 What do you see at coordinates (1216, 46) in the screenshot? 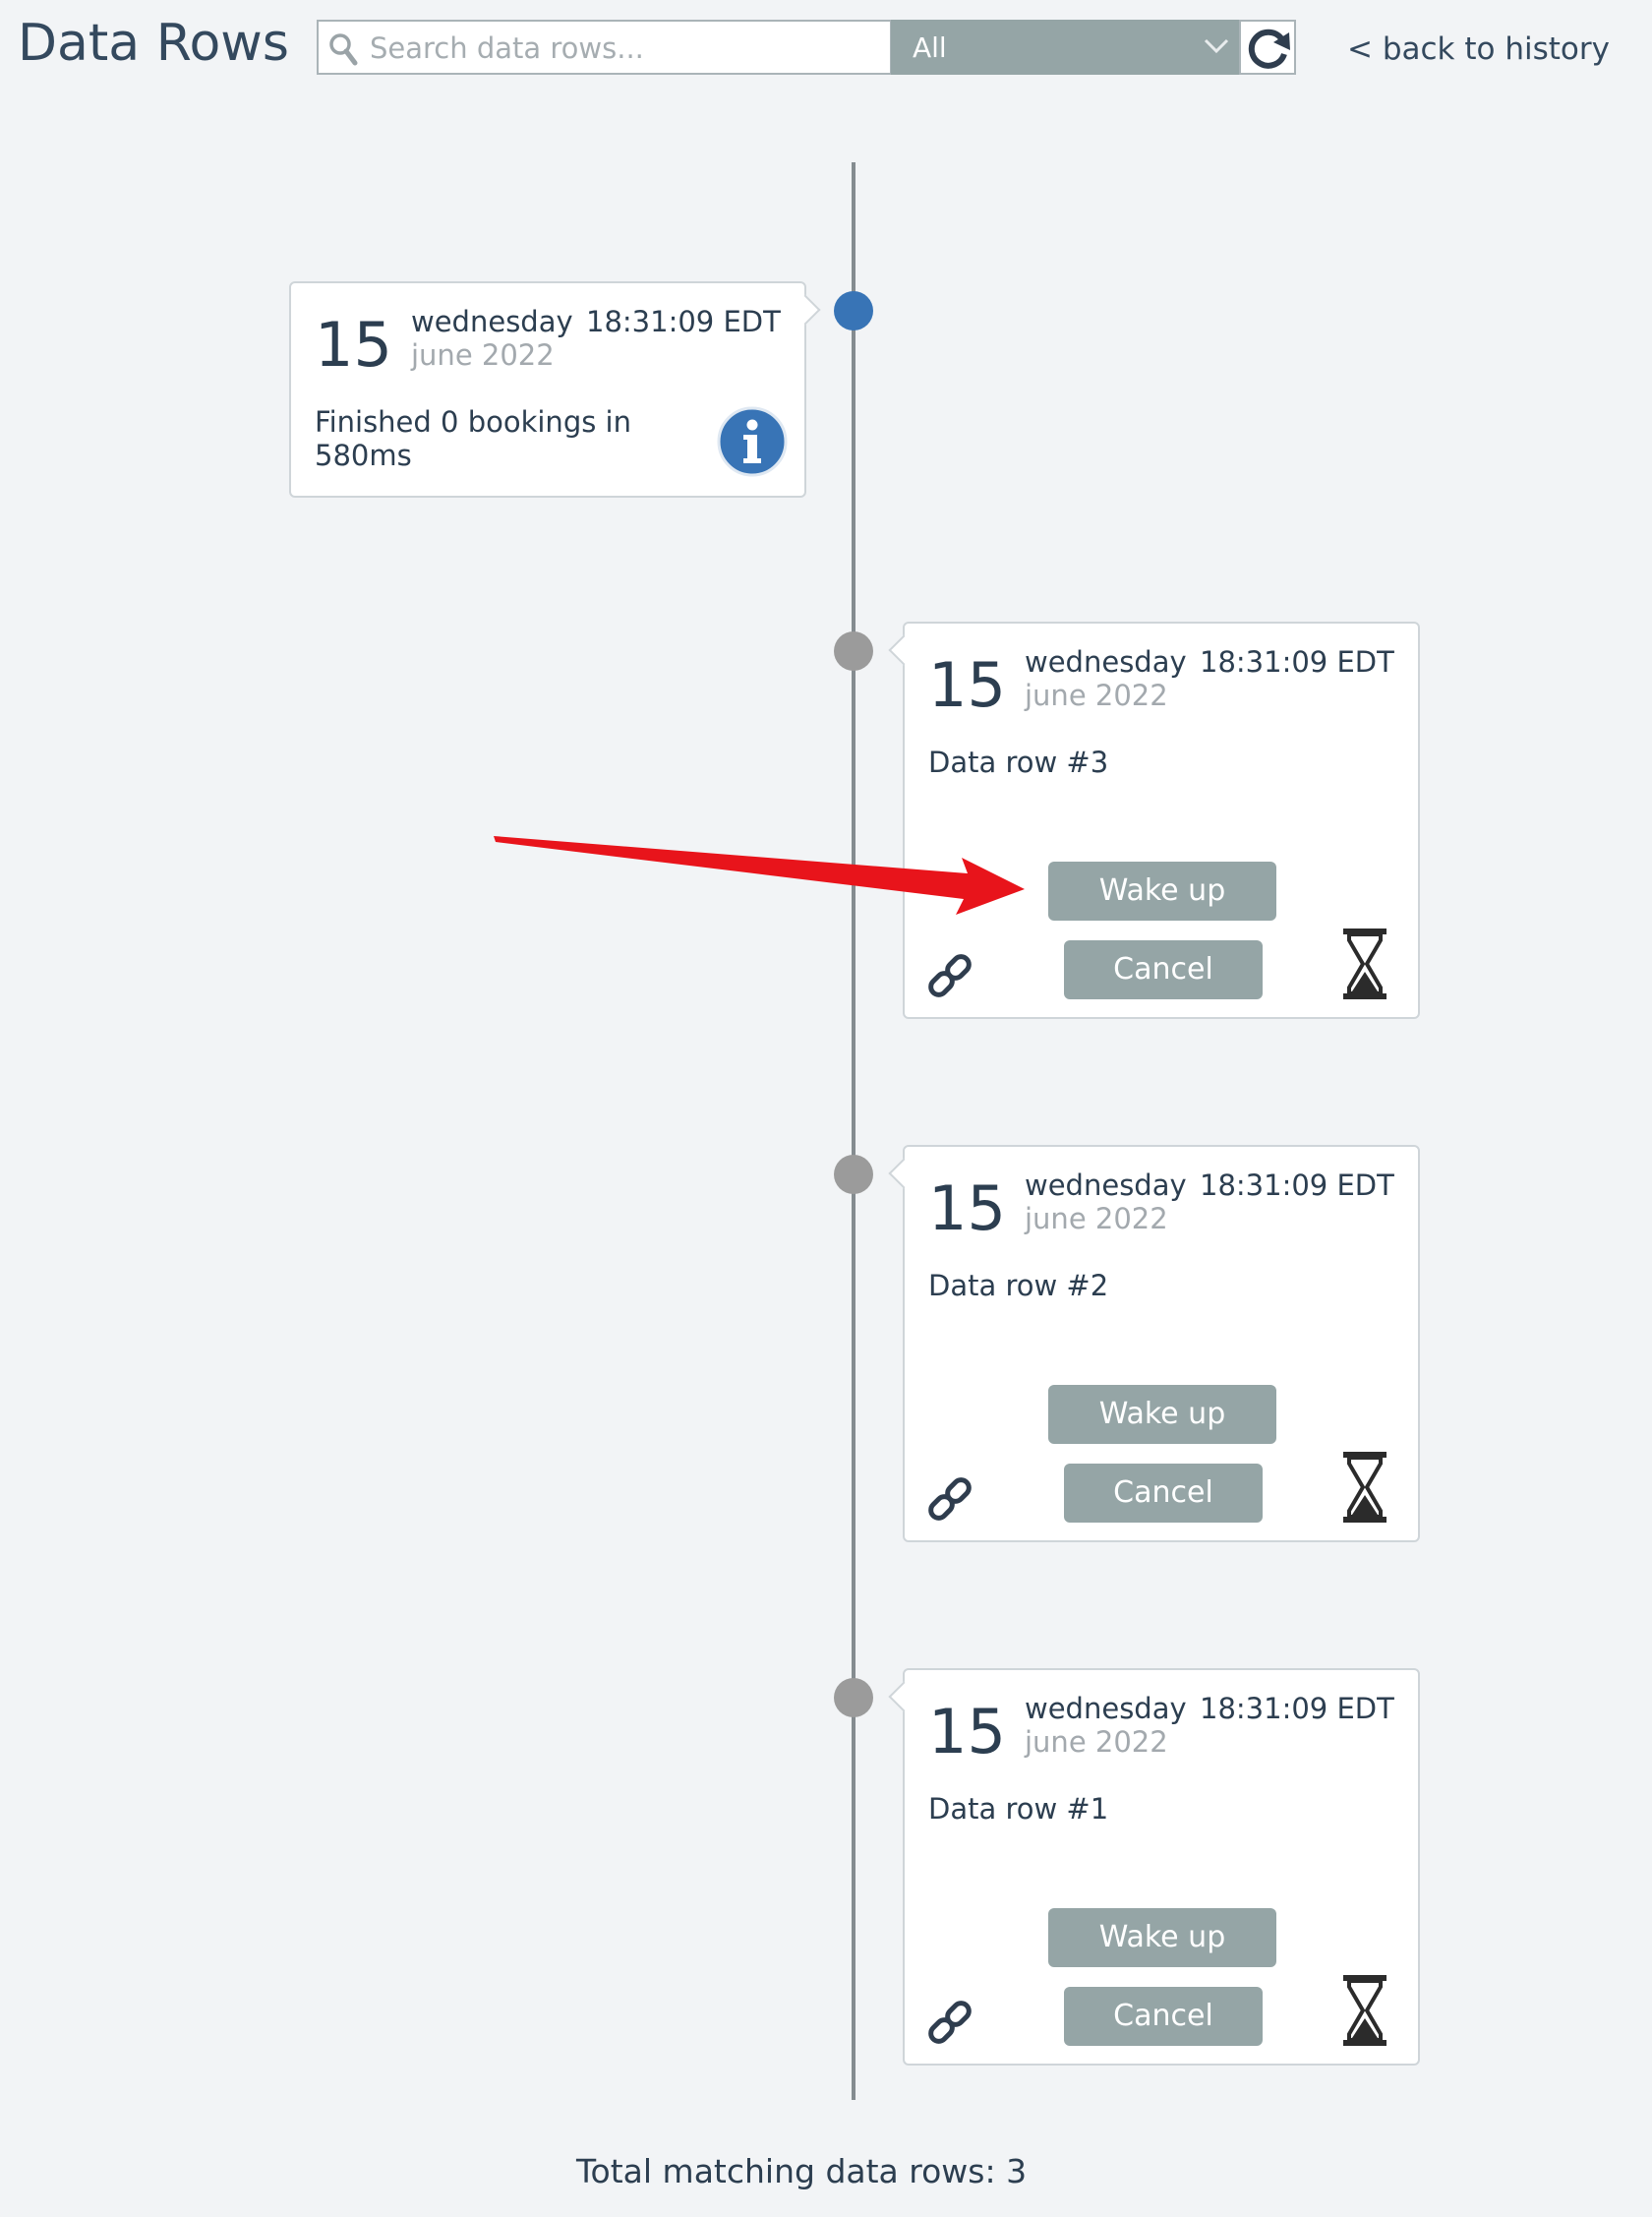
I see `chevron-down-icon` at bounding box center [1216, 46].